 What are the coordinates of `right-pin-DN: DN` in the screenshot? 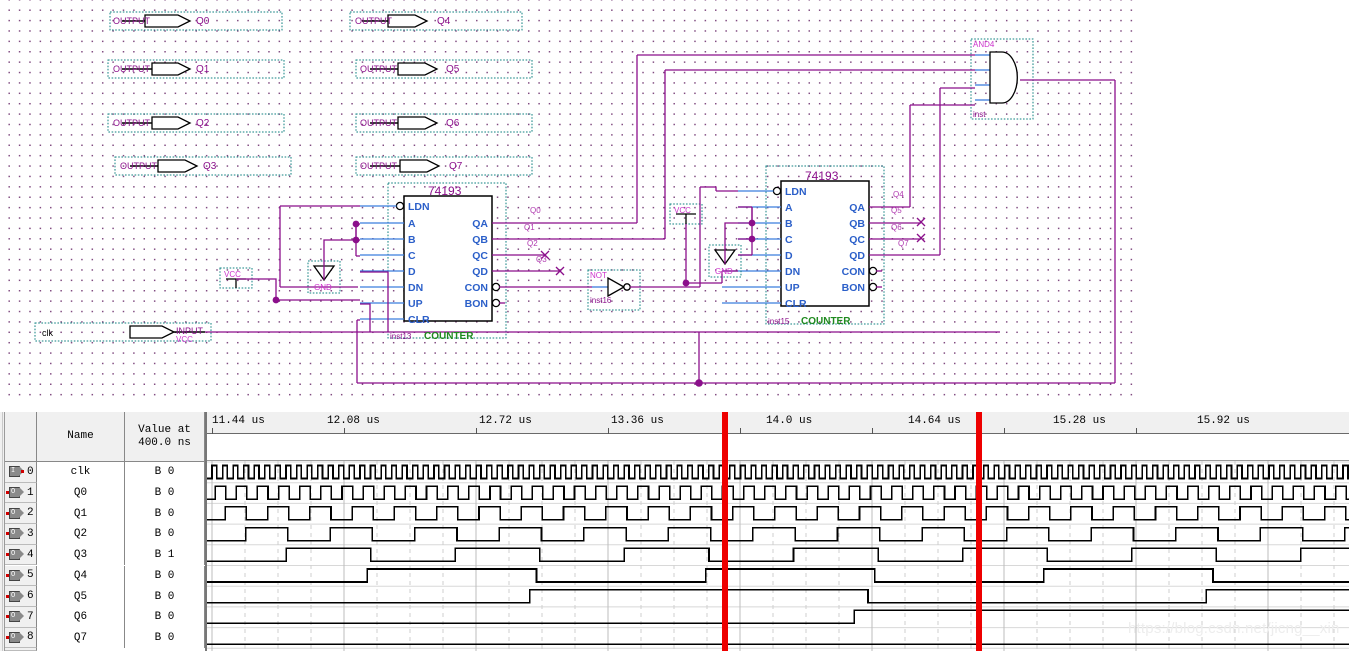 It's located at (792, 272).